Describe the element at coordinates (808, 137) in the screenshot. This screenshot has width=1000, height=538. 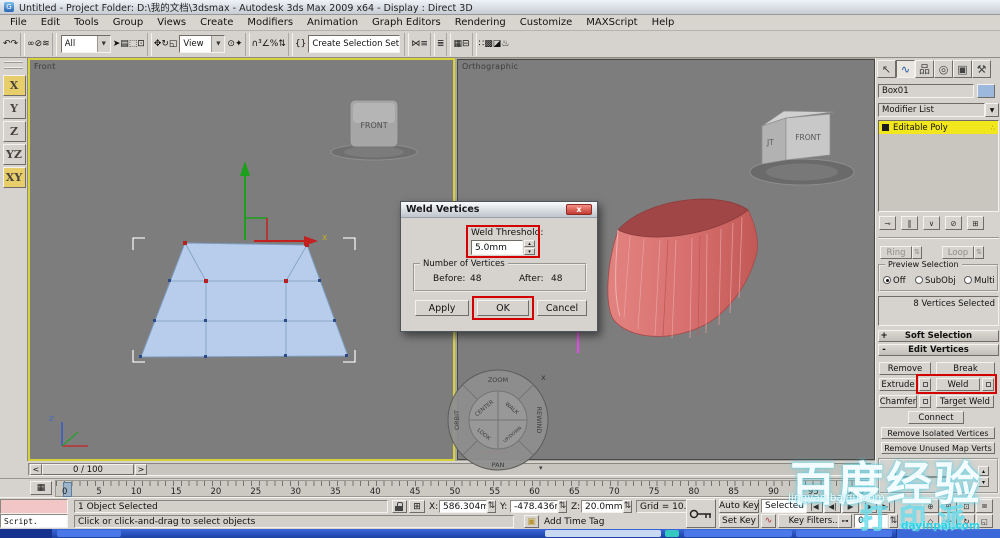
I see `viewcube-ortho-front-label: FRONT` at that location.